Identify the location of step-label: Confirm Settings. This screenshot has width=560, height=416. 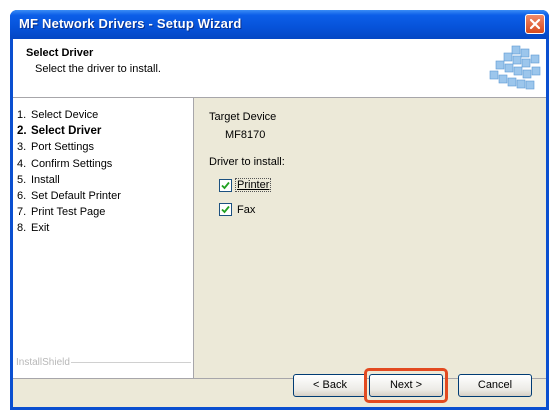
(72, 163).